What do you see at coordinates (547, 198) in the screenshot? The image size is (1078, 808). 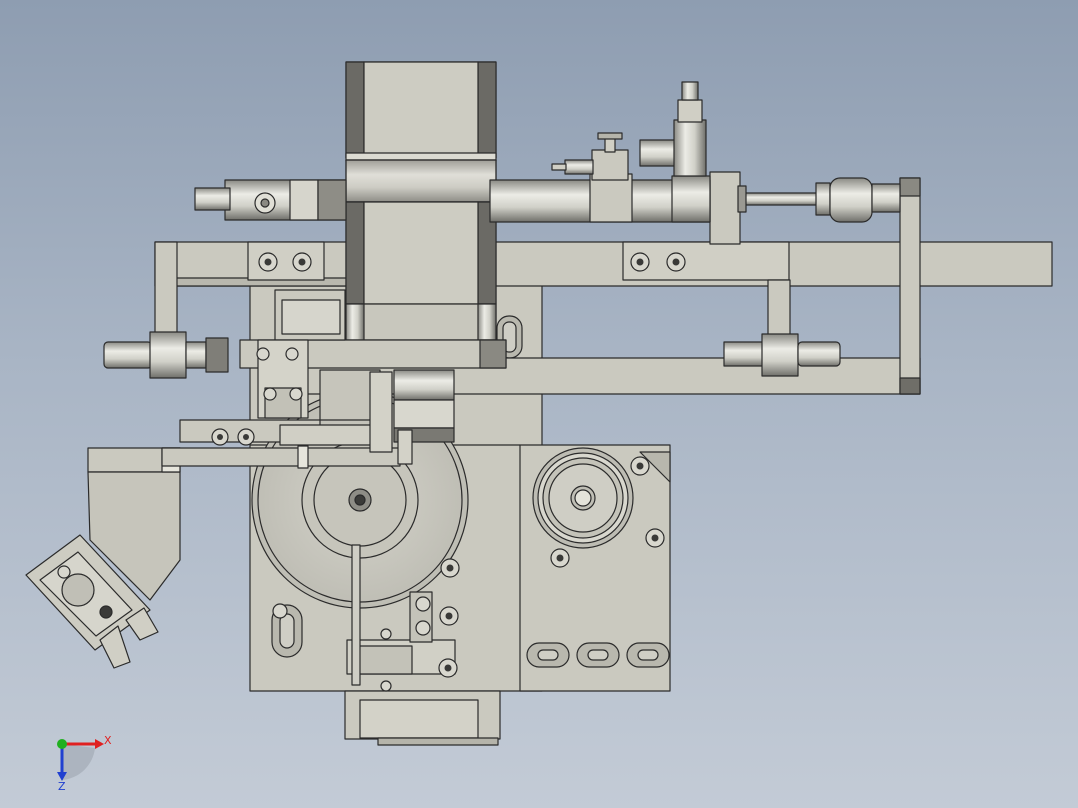 I see `pneumatic-cylinder` at bounding box center [547, 198].